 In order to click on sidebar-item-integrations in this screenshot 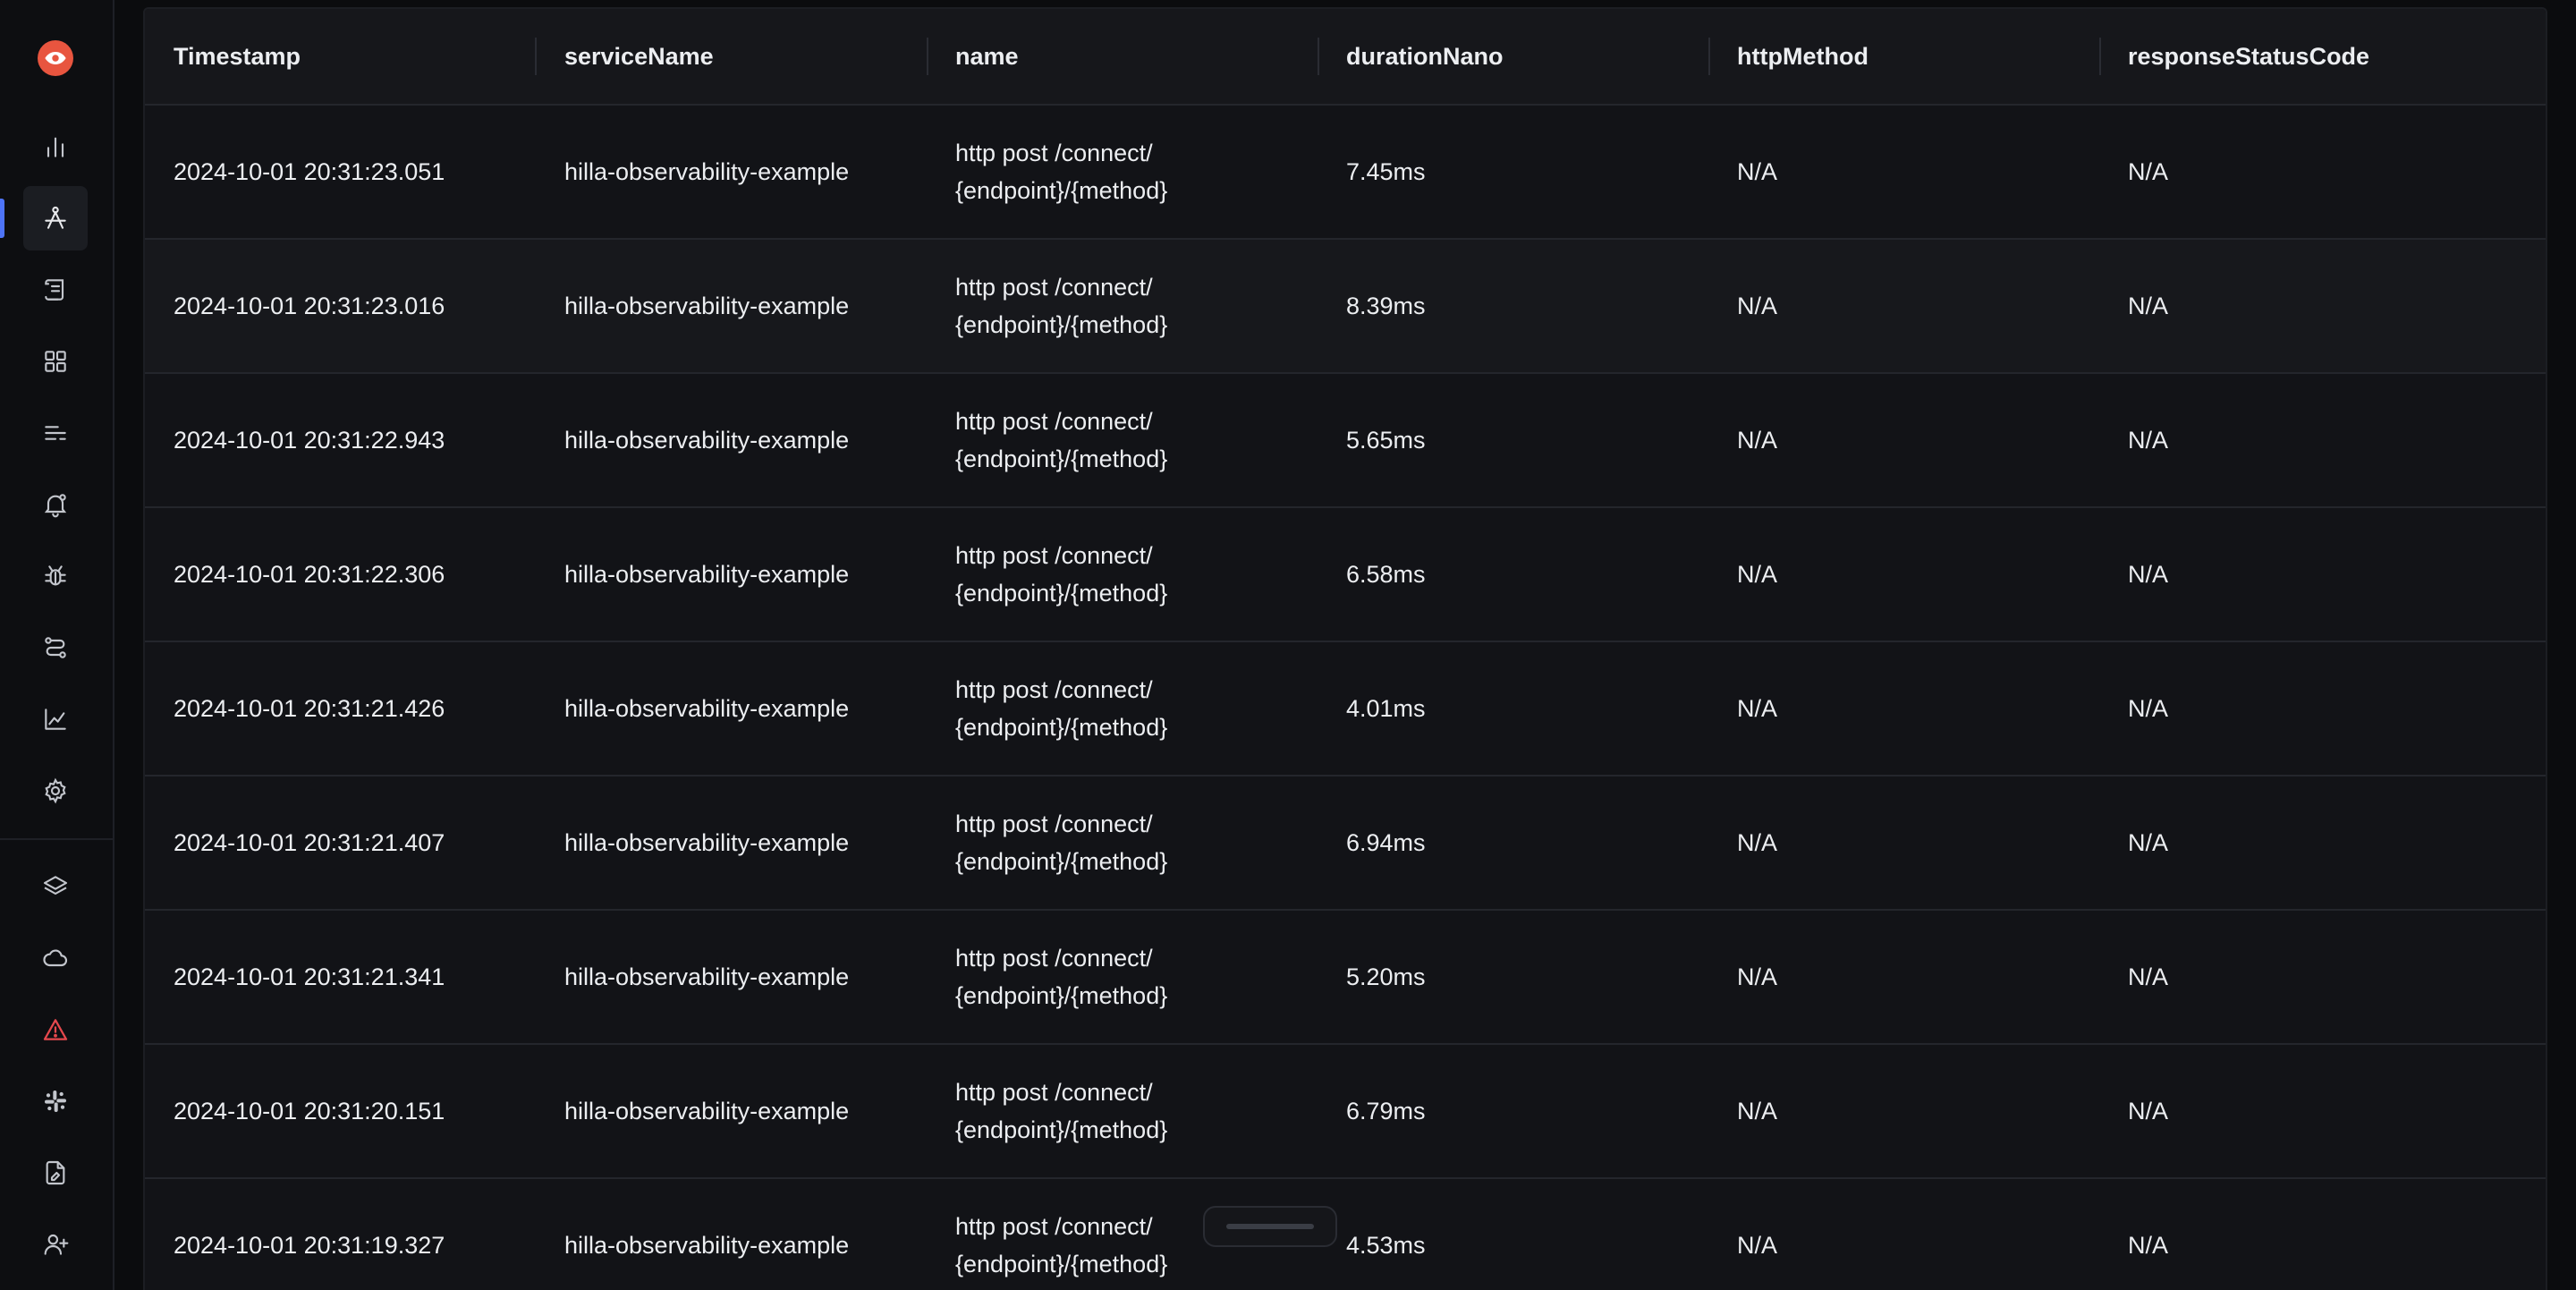, I will do `click(55, 886)`.